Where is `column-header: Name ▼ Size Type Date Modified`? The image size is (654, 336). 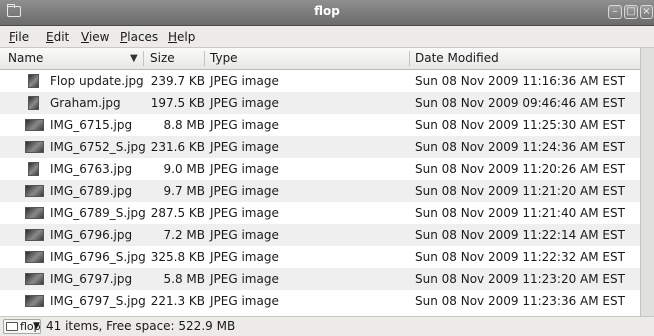
column-header: Name ▼ Size Type Date Modified is located at coordinates (320, 59).